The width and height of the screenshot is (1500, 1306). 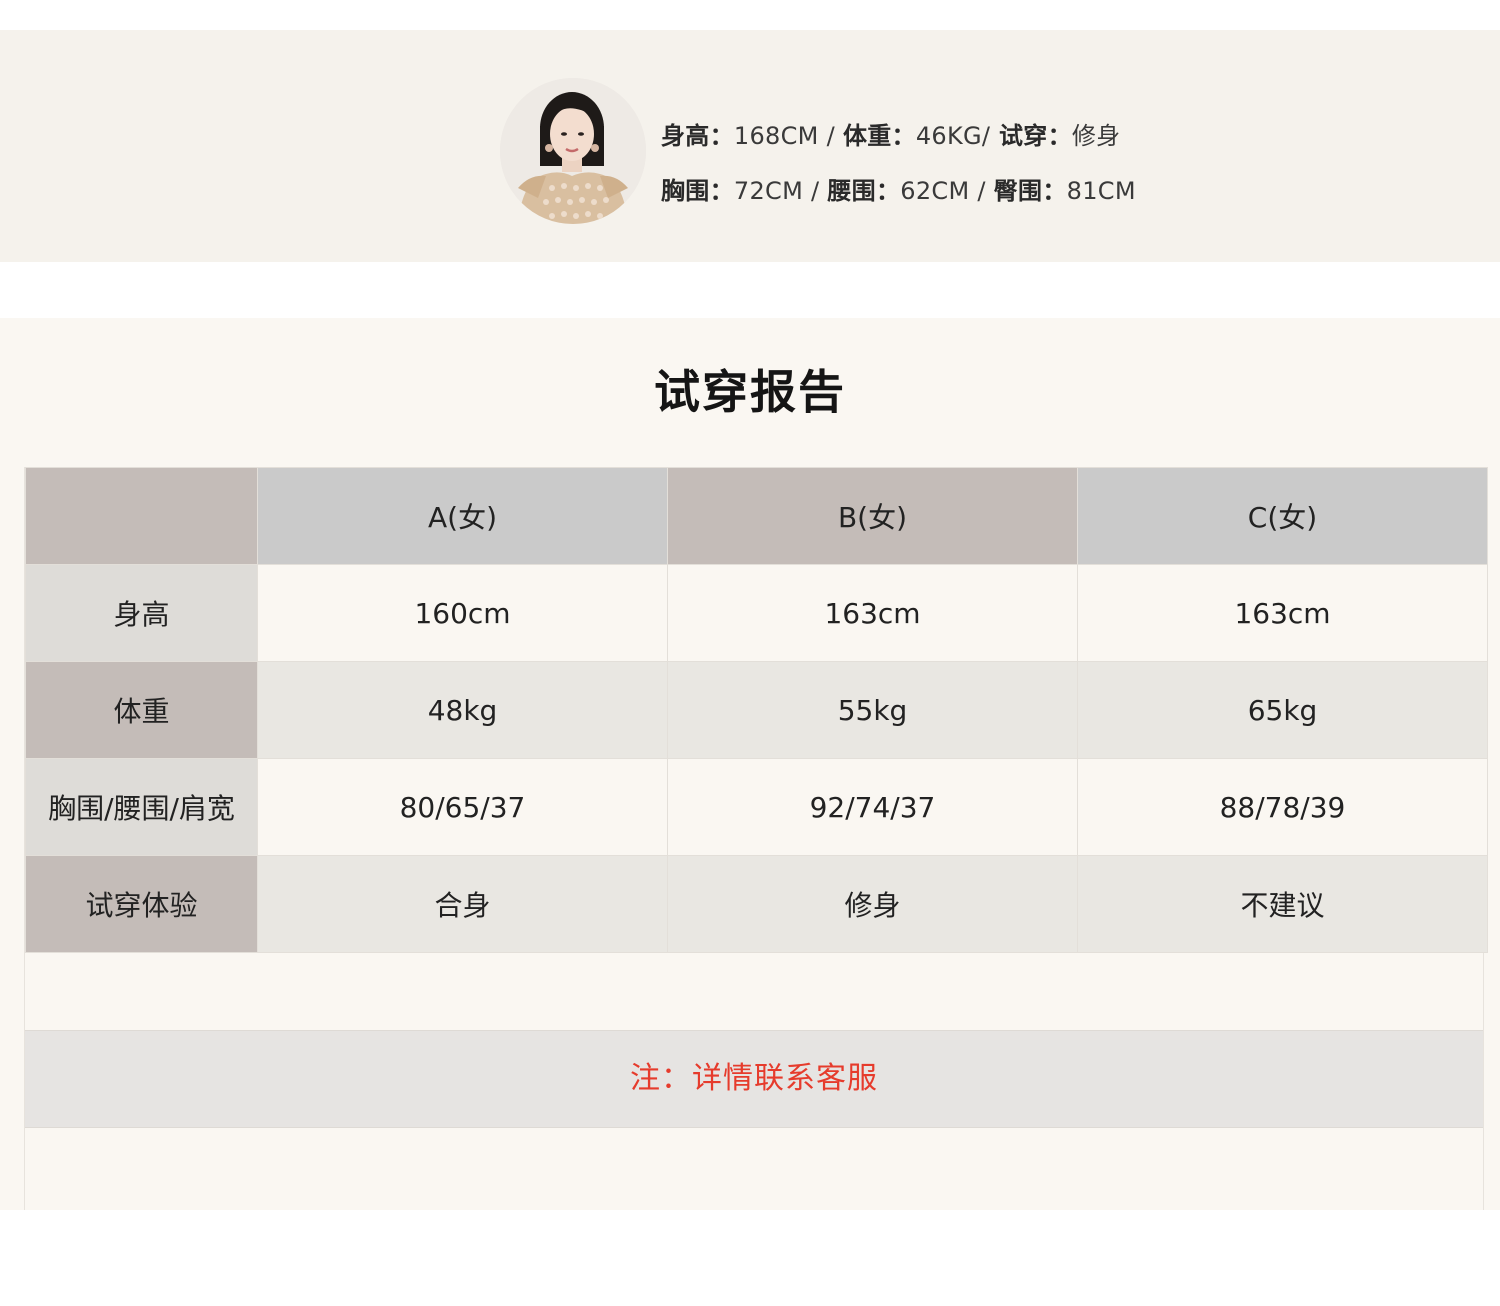 What do you see at coordinates (1030, 191) in the screenshot?
I see `model-hip-label: 臀围：` at bounding box center [1030, 191].